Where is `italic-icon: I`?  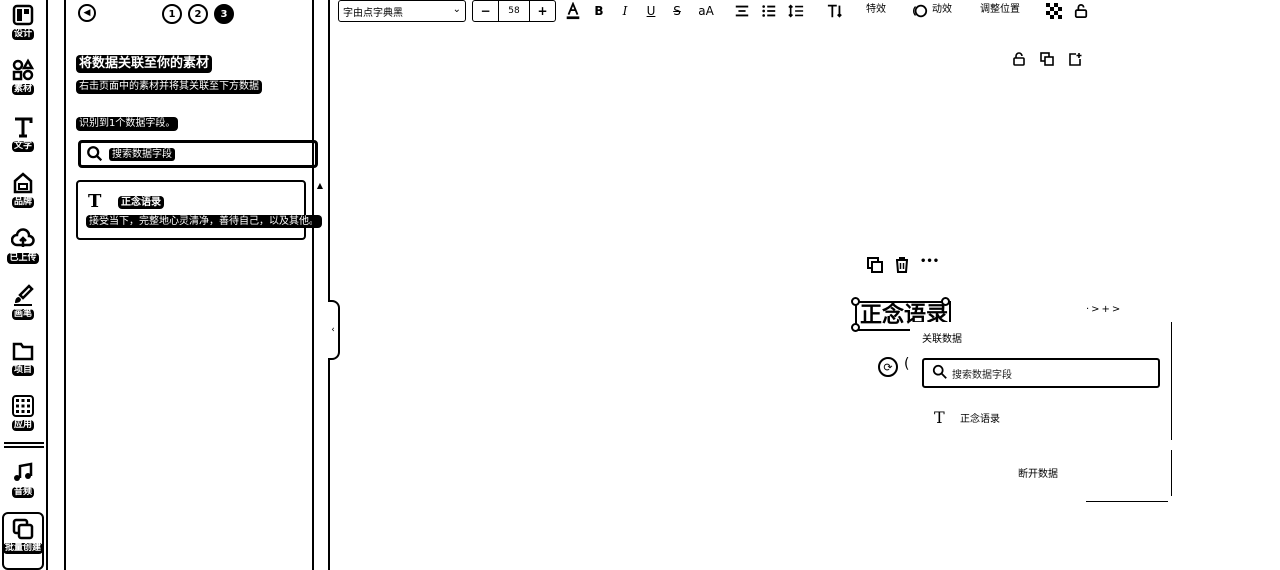 italic-icon: I is located at coordinates (625, 11).